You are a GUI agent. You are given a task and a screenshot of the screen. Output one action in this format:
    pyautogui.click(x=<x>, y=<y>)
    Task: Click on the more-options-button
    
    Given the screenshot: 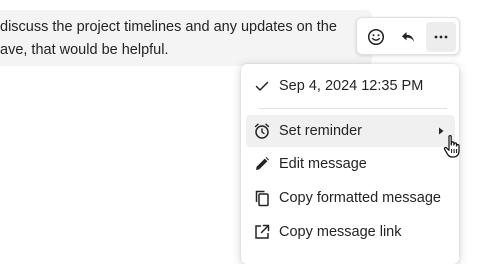 What is the action you would take?
    pyautogui.click(x=441, y=37)
    